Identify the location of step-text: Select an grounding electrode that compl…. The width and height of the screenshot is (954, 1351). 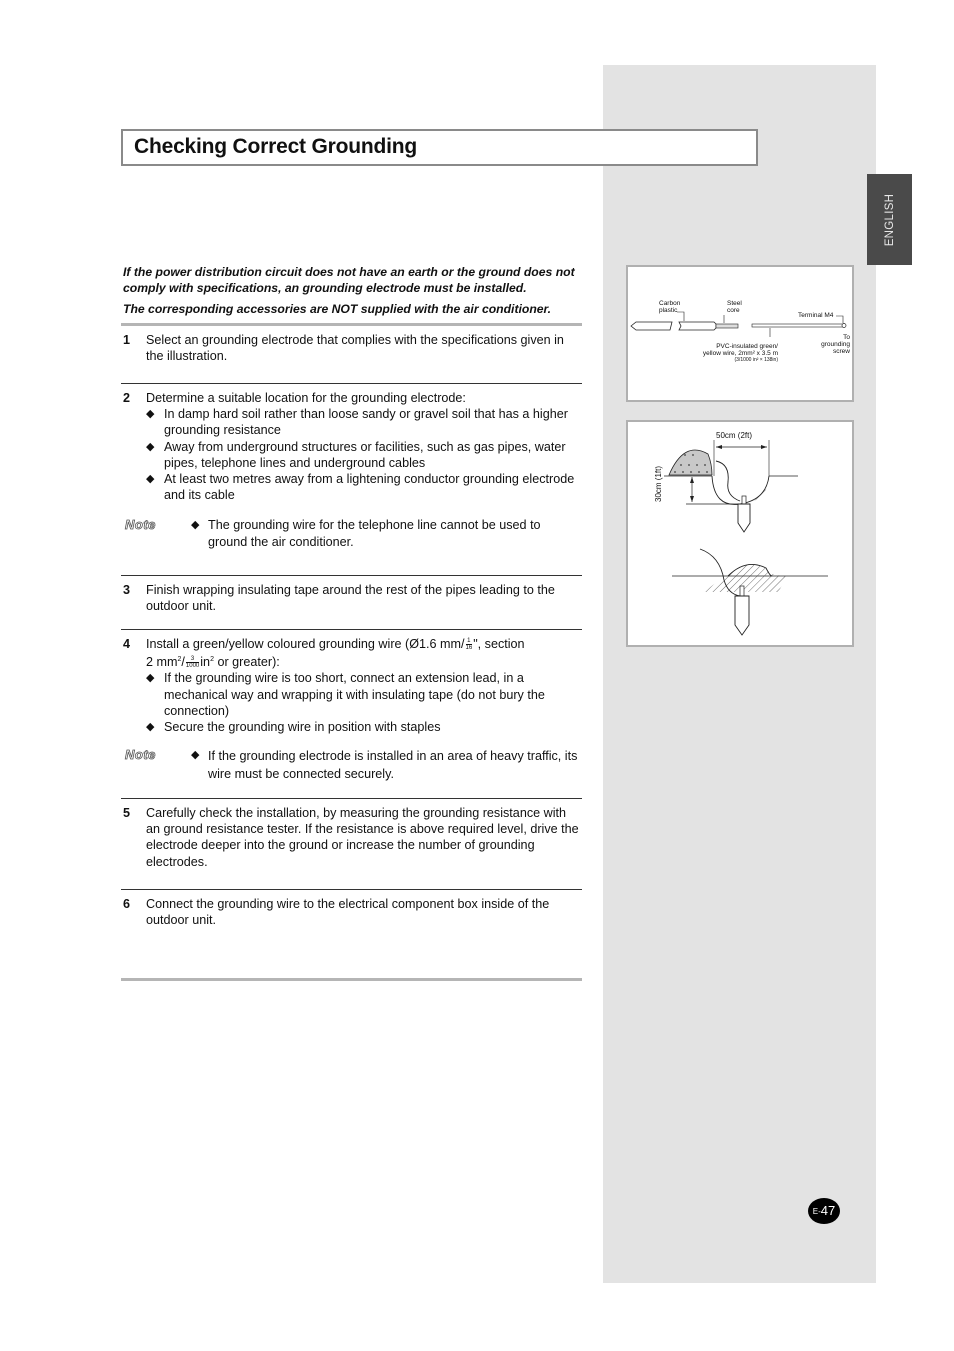
(355, 348).